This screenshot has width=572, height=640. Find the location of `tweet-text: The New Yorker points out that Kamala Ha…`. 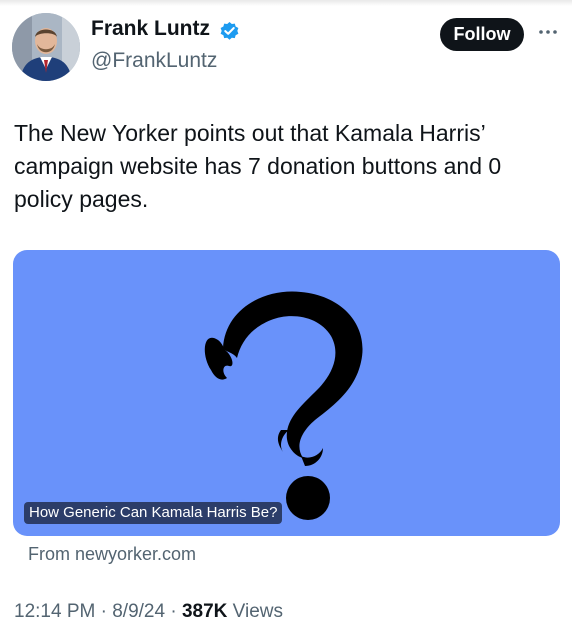

tweet-text: The New Yorker points out that Kamala Ha… is located at coordinates (258, 166).